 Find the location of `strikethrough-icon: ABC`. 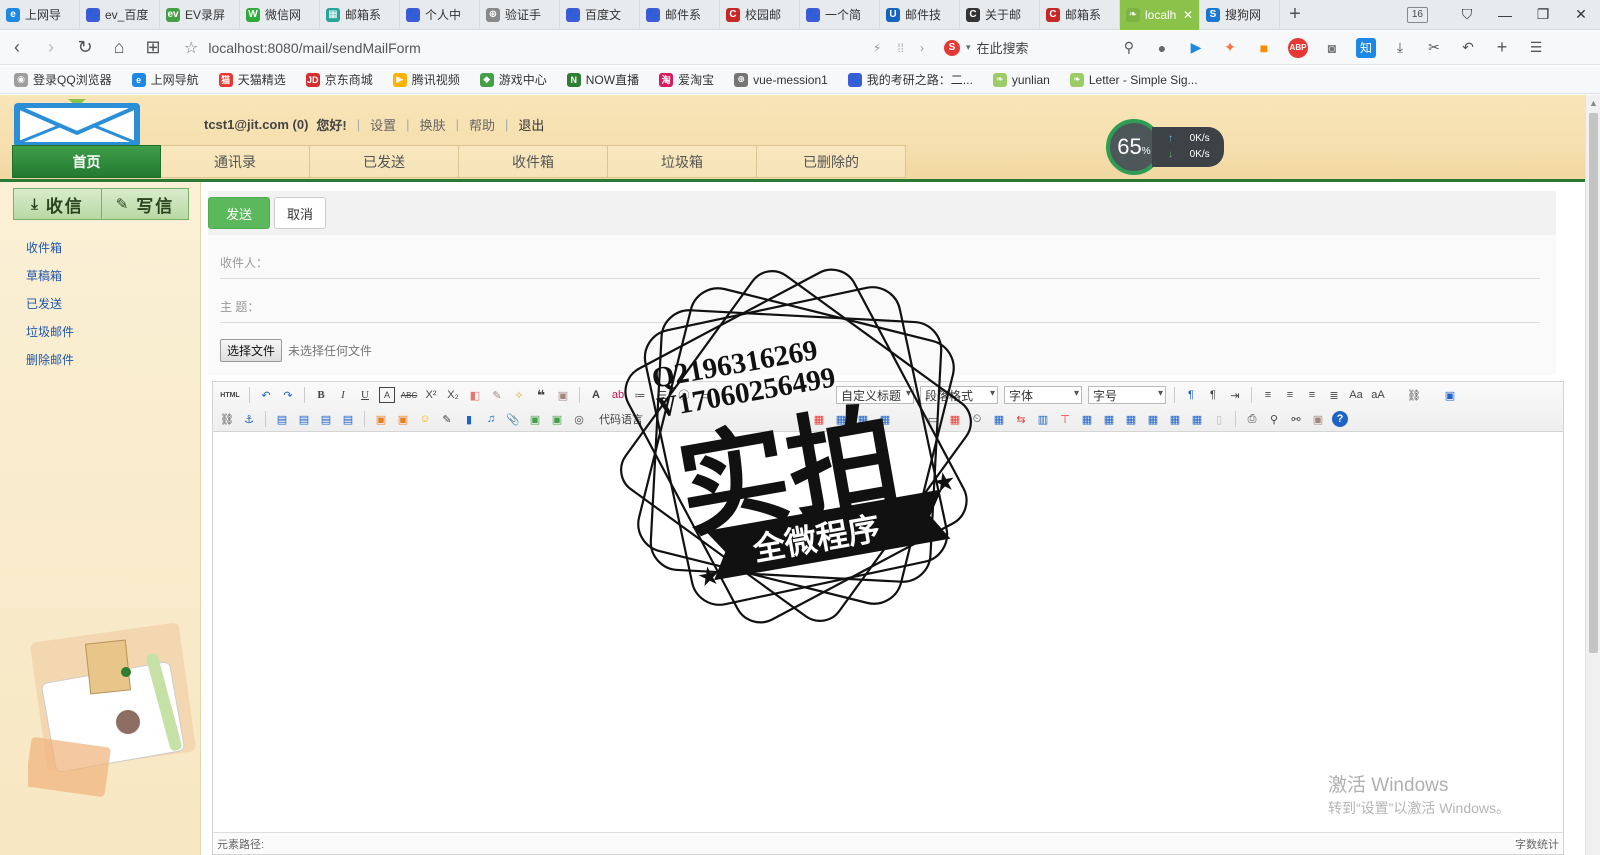

strikethrough-icon: ABC is located at coordinates (409, 395).